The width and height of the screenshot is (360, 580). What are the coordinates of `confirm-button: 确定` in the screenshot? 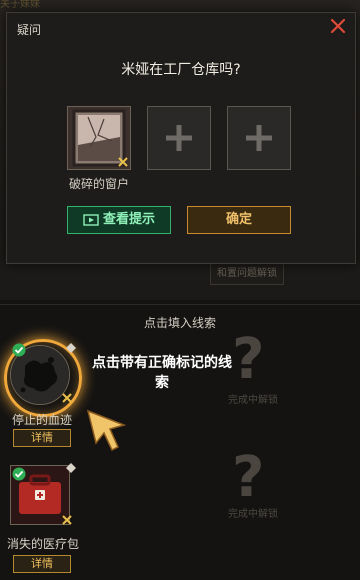 It's located at (239, 220).